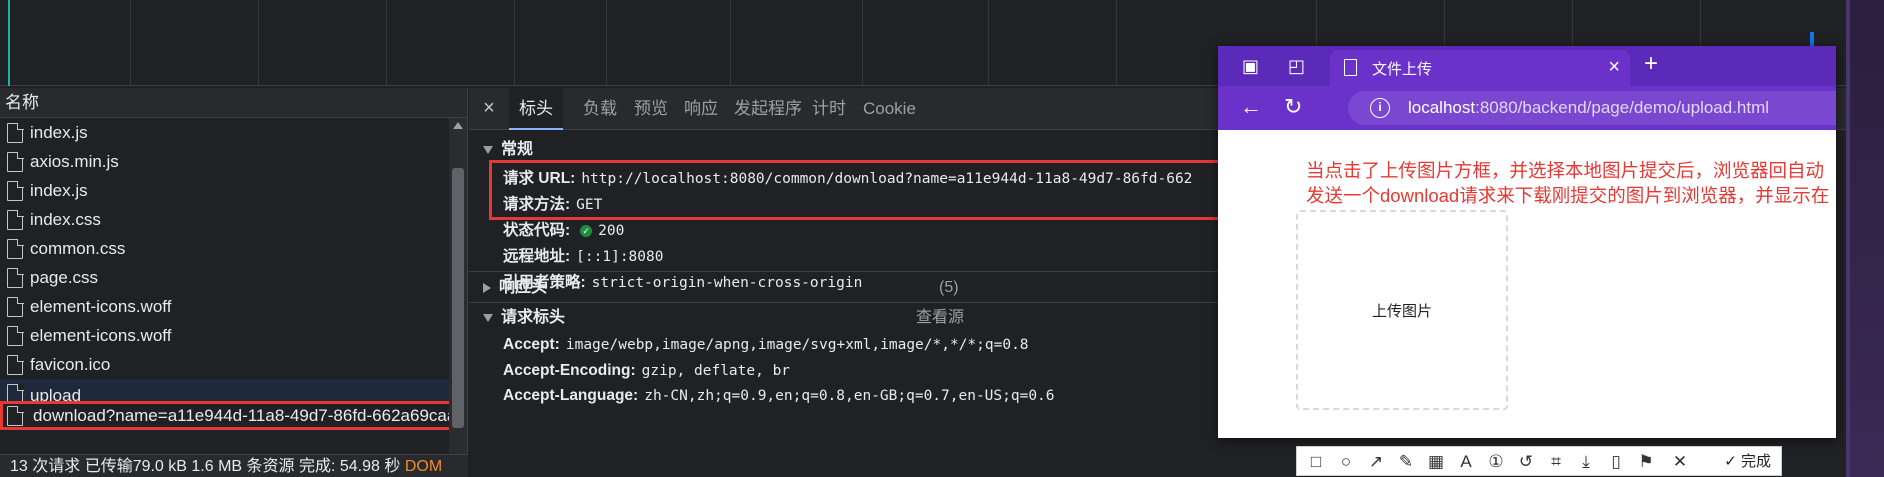 The height and width of the screenshot is (477, 1884). What do you see at coordinates (78, 248) in the screenshot?
I see `request-name: common.css` at bounding box center [78, 248].